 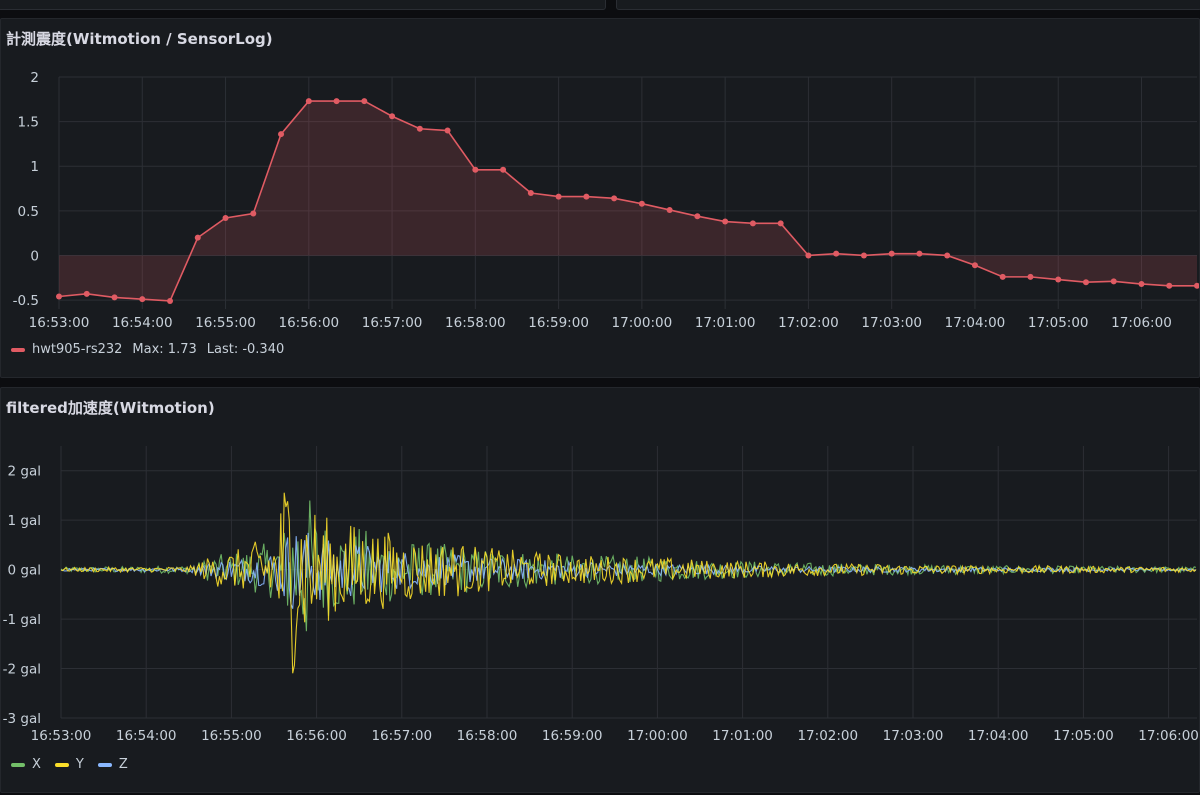 I want to click on legend-item-y: Y, so click(x=69, y=764).